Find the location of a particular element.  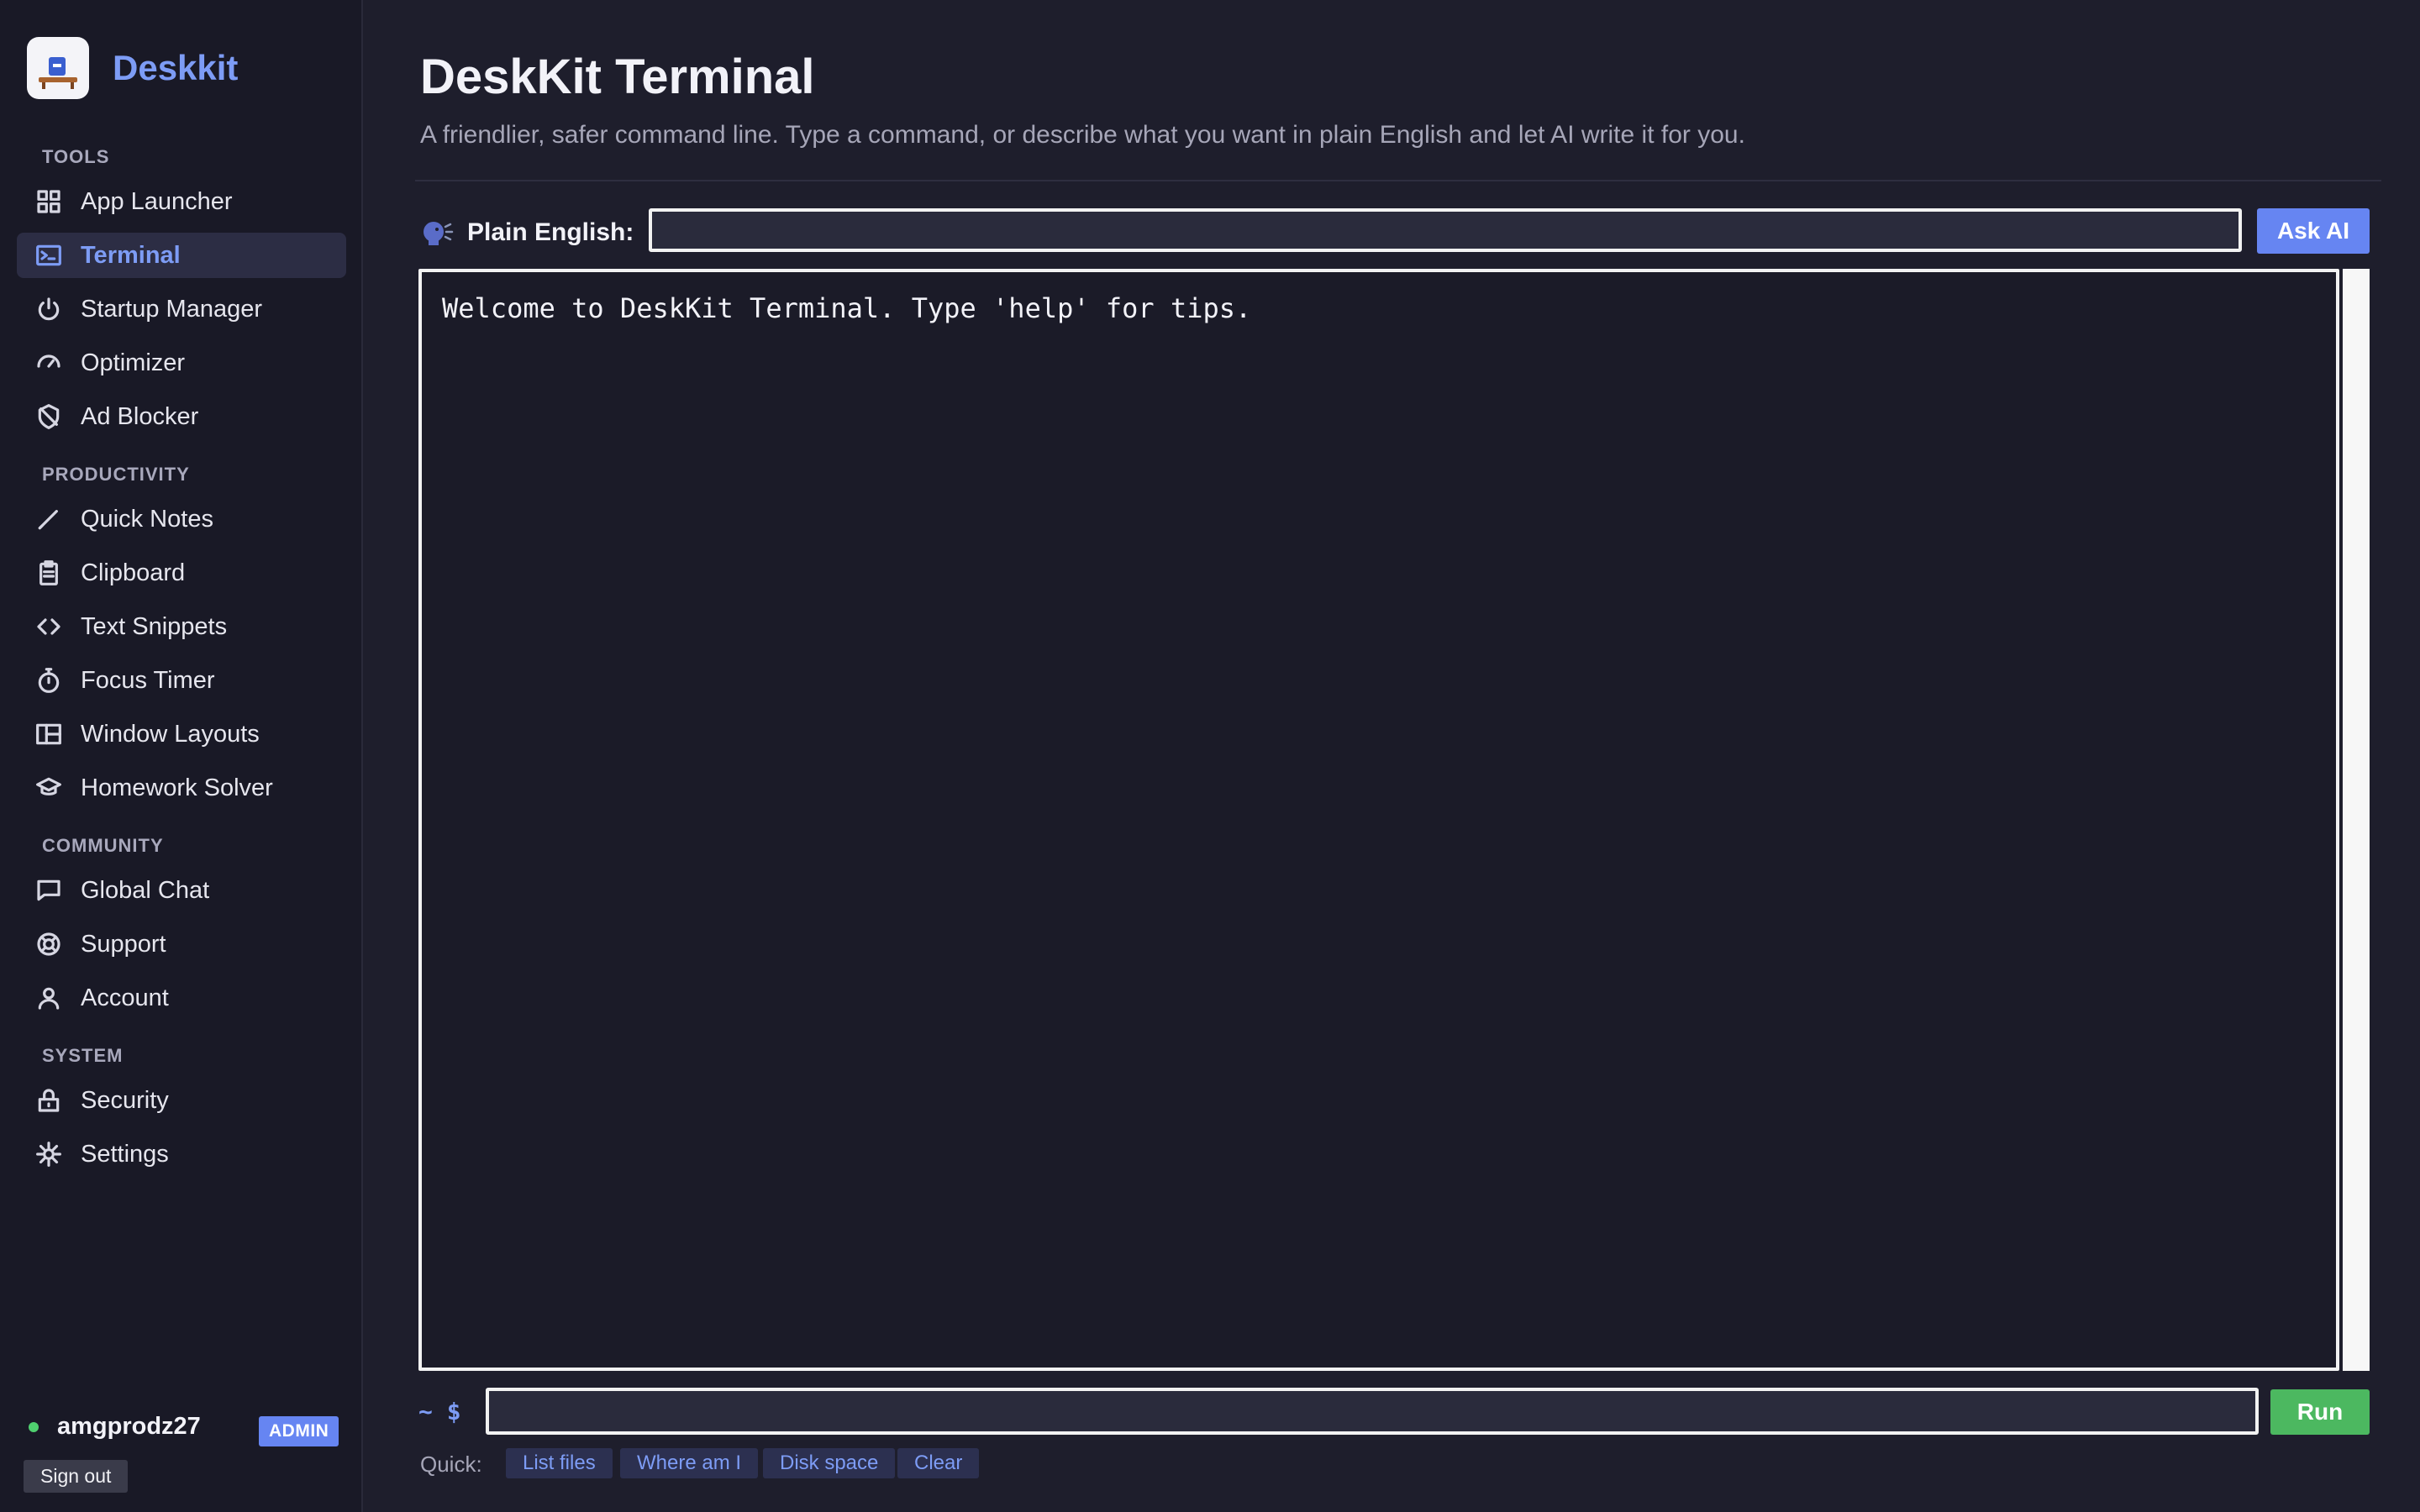

deskkit-logo-icon is located at coordinates (58, 68).